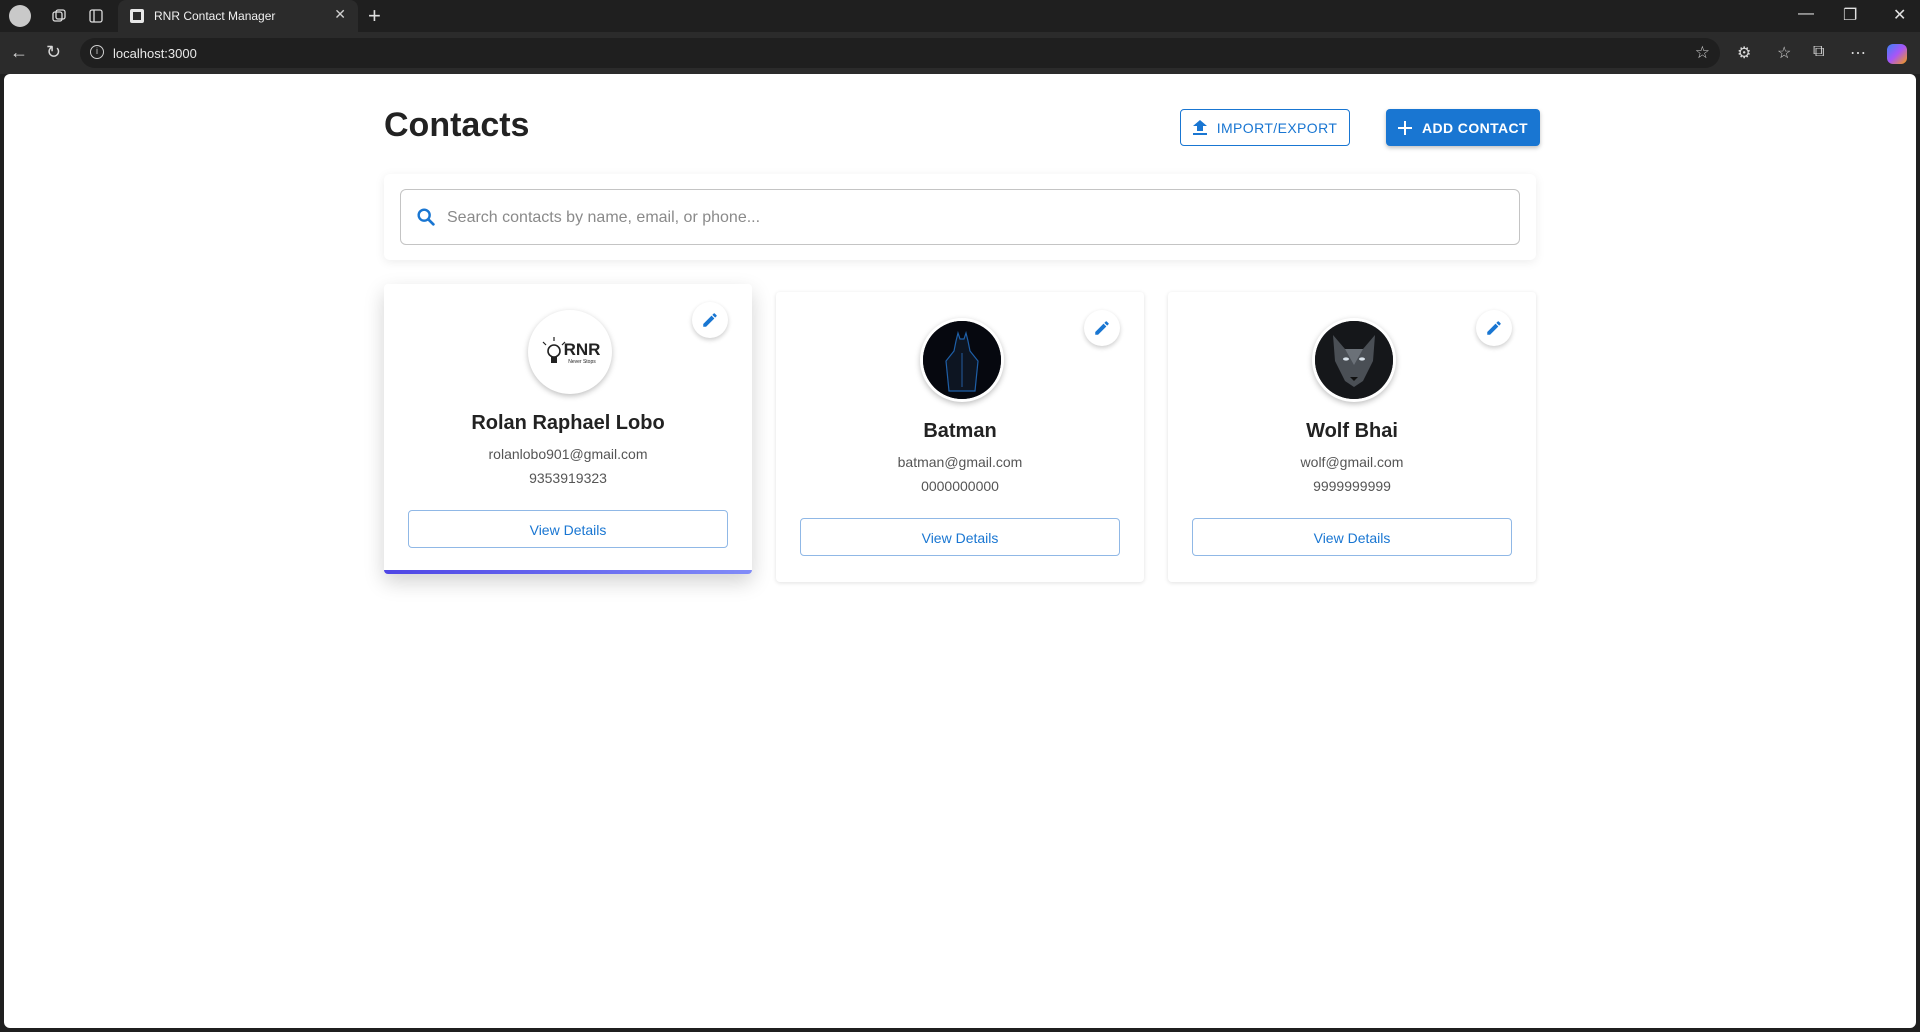 The height and width of the screenshot is (1032, 1920). What do you see at coordinates (568, 423) in the screenshot?
I see `contact-name: Rolan Raphael Lobo` at bounding box center [568, 423].